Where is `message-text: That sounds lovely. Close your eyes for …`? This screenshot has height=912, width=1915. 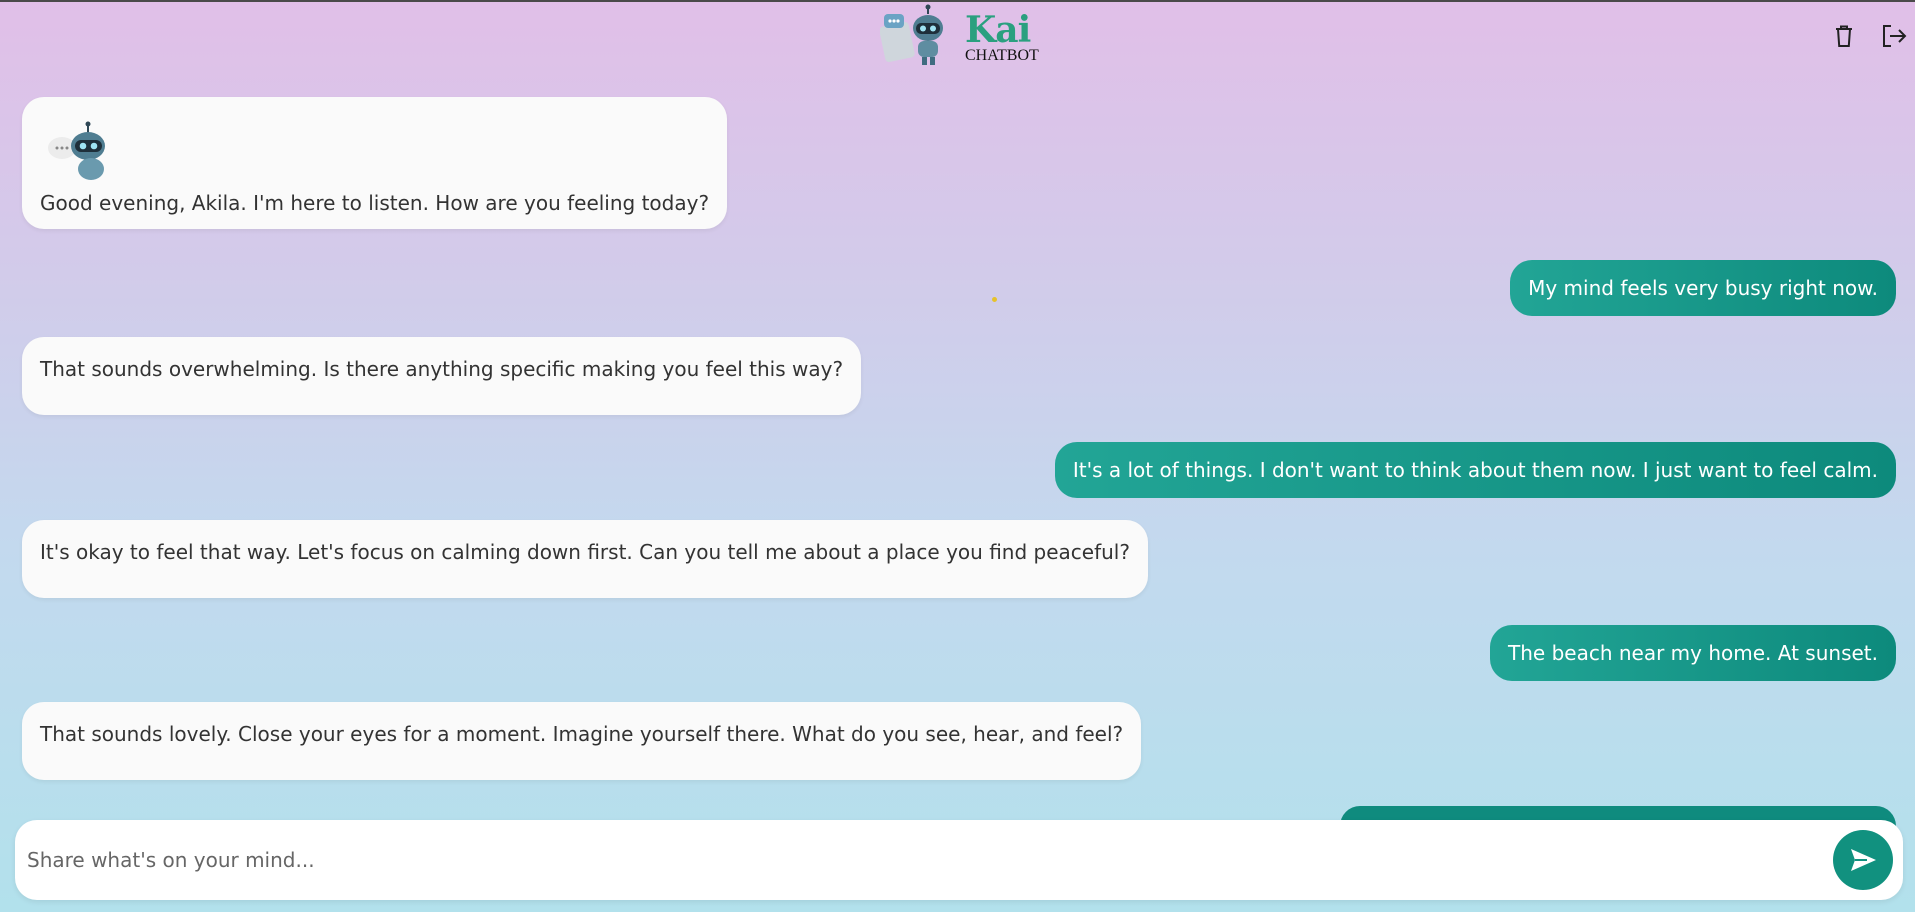
message-text: That sounds lovely. Close your eyes for … is located at coordinates (582, 734).